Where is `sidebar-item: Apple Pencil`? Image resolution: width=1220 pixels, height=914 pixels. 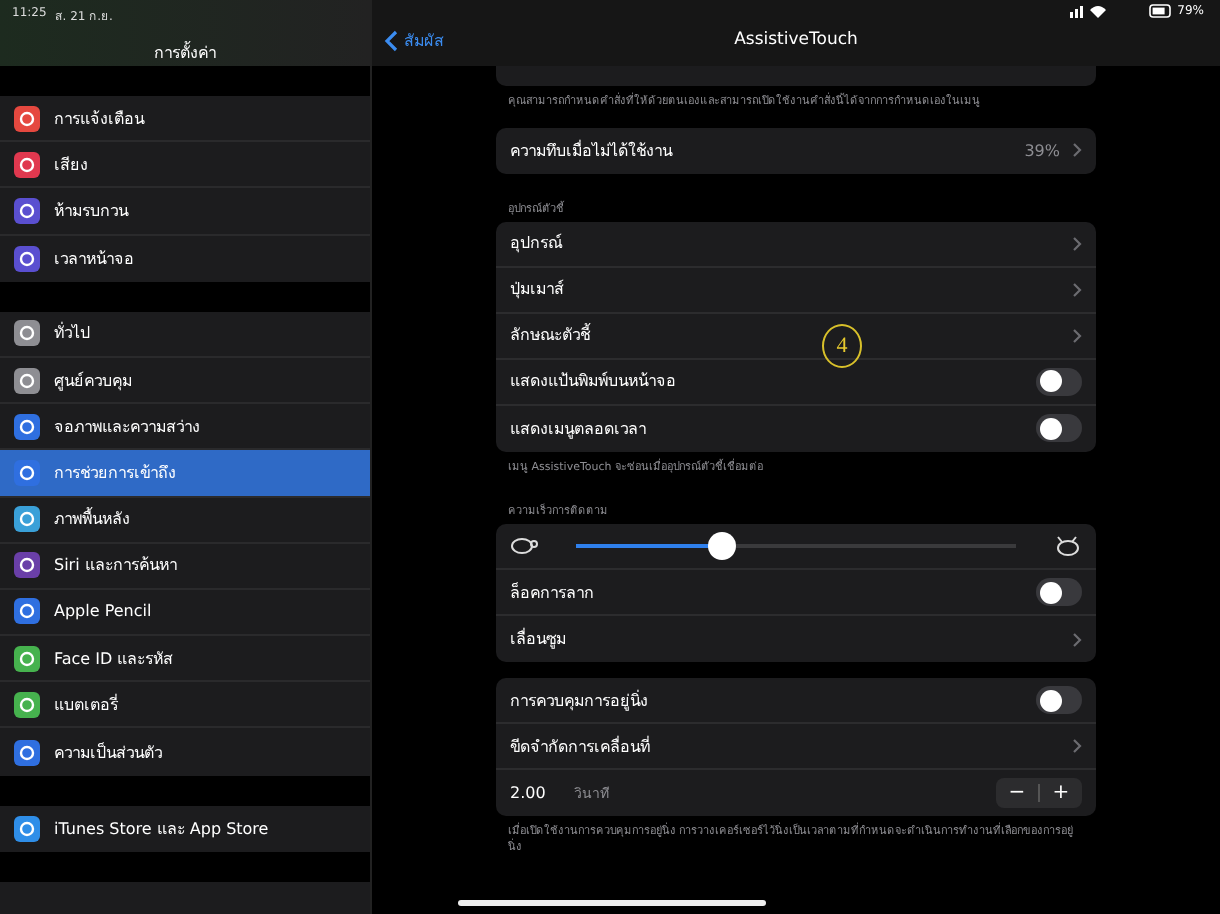
sidebar-item: Apple Pencil is located at coordinates (185, 613).